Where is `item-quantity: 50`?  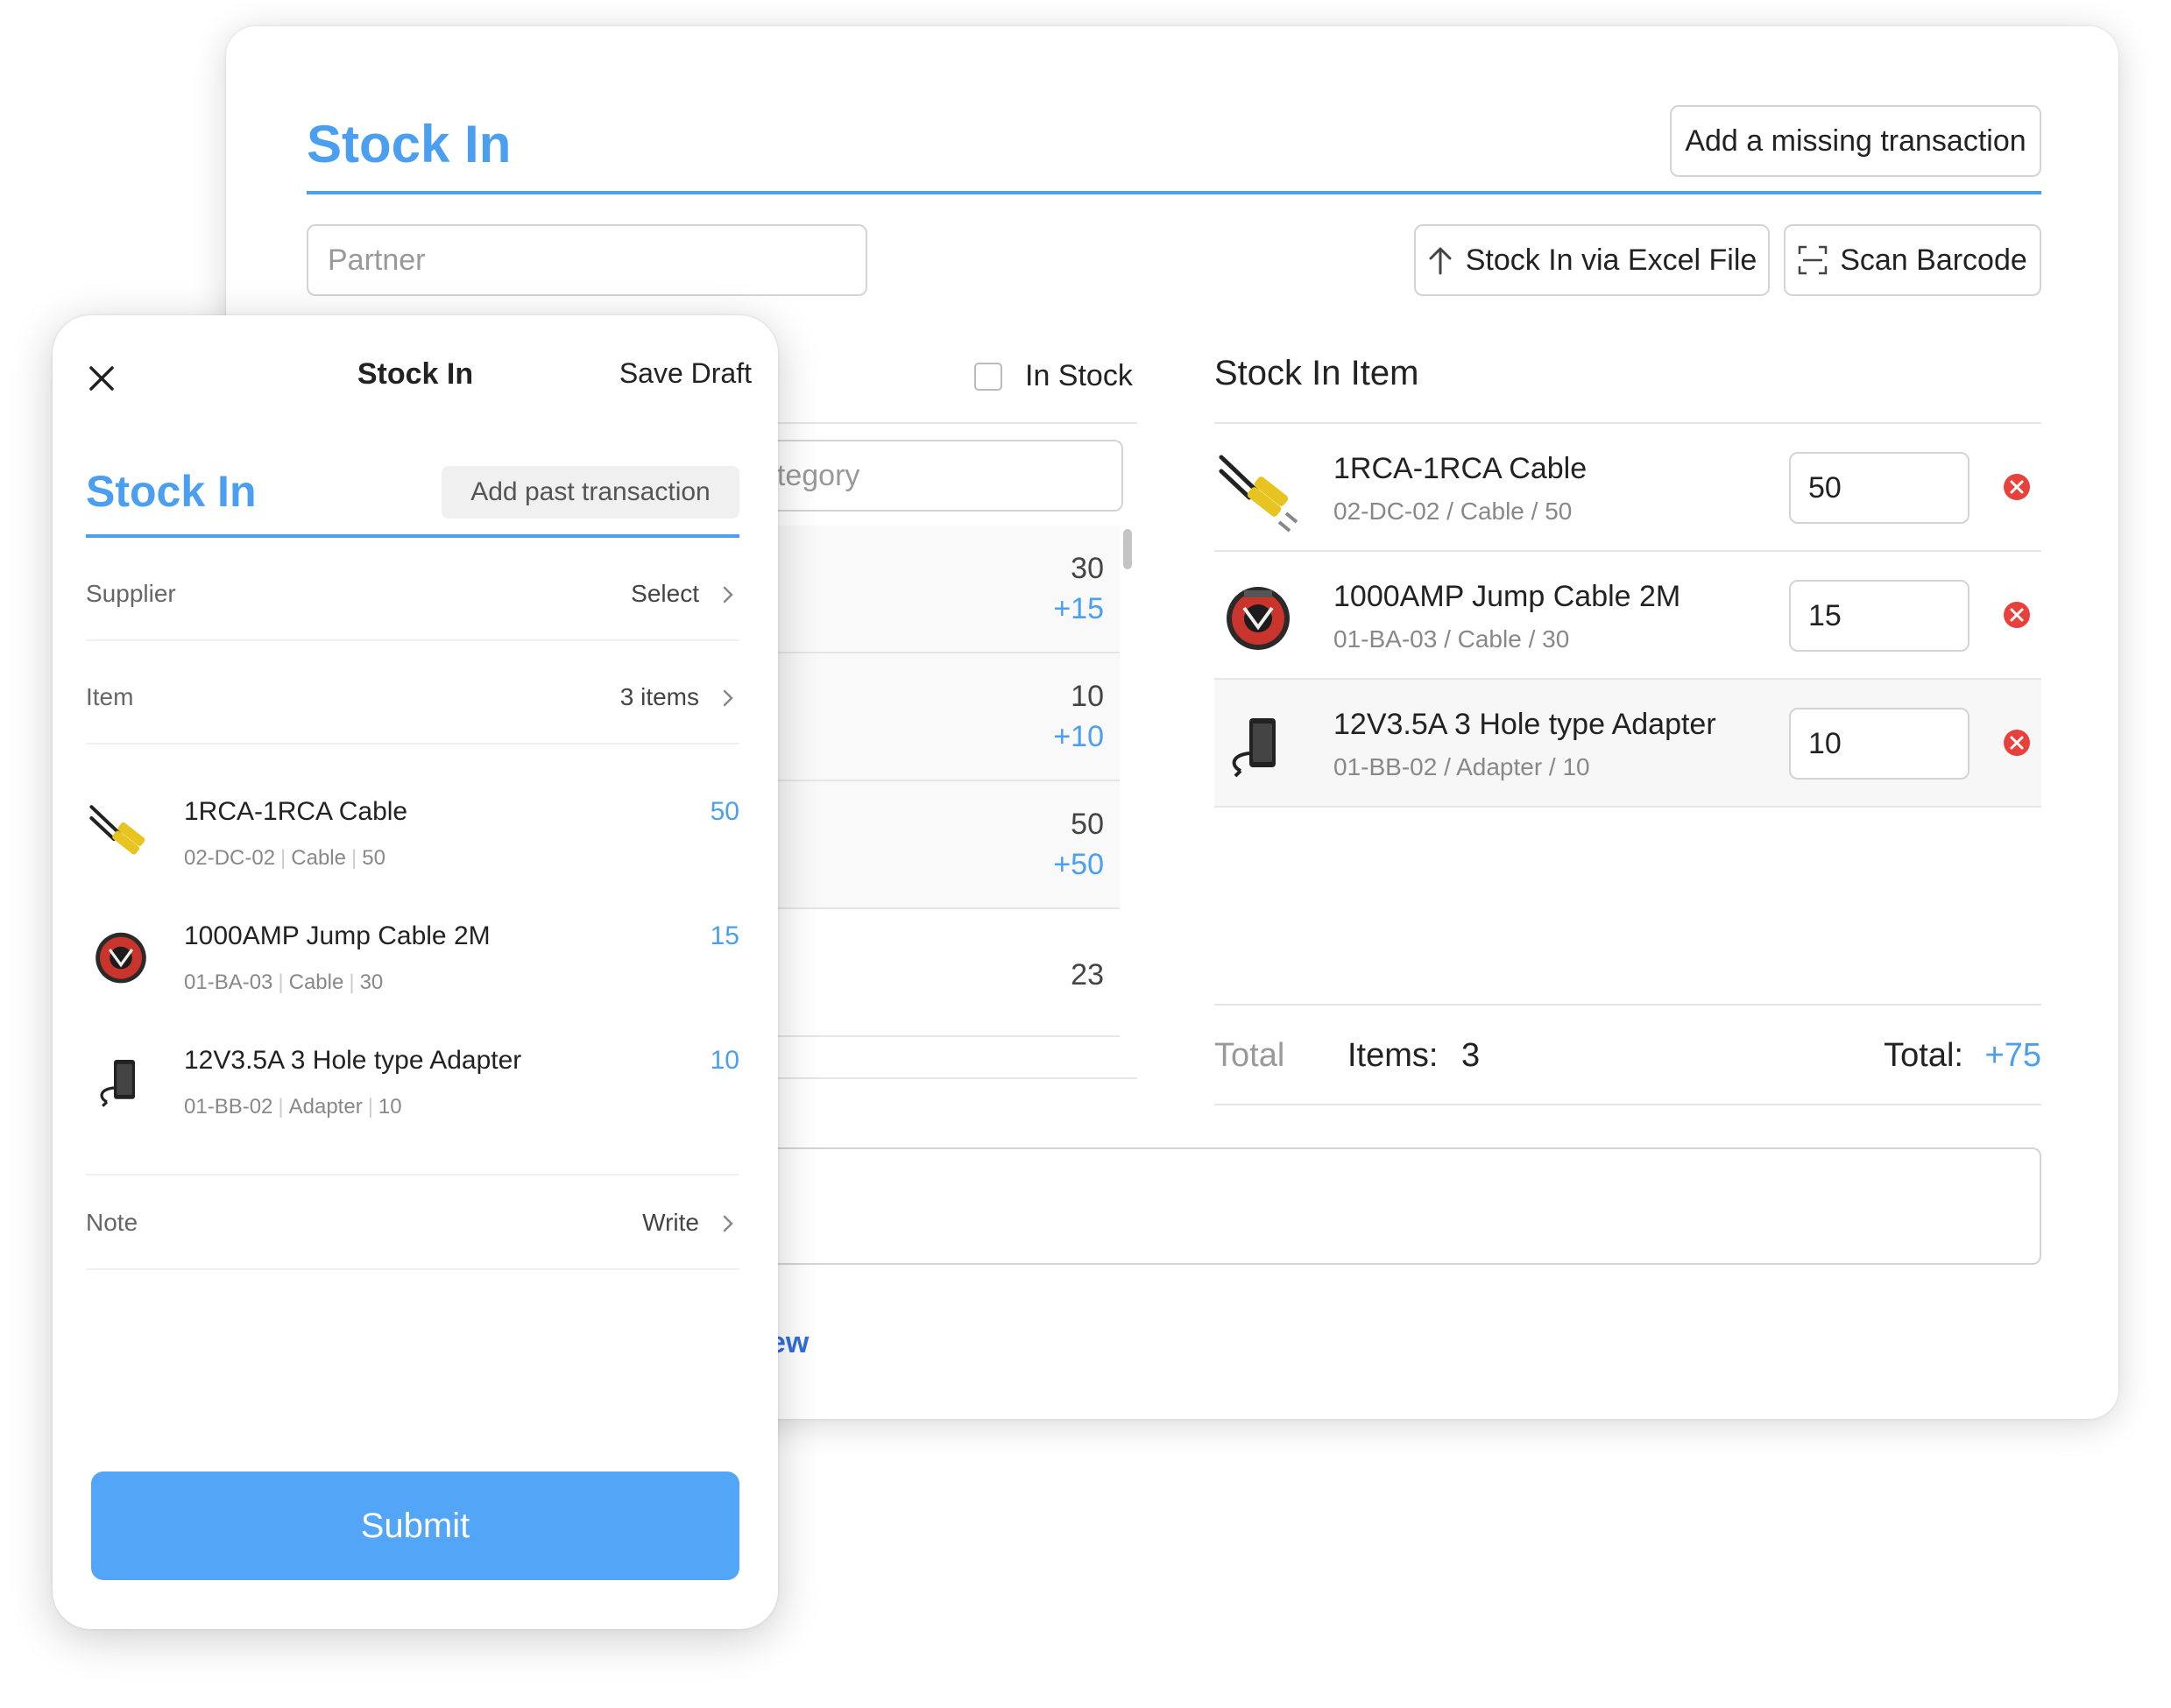 item-quantity: 50 is located at coordinates (725, 811).